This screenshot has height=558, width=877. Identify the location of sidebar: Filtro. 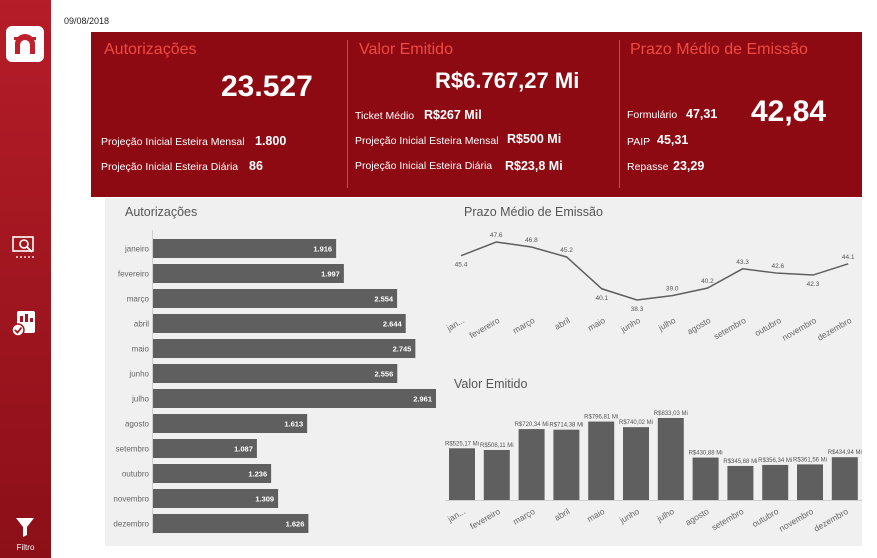
(25, 279).